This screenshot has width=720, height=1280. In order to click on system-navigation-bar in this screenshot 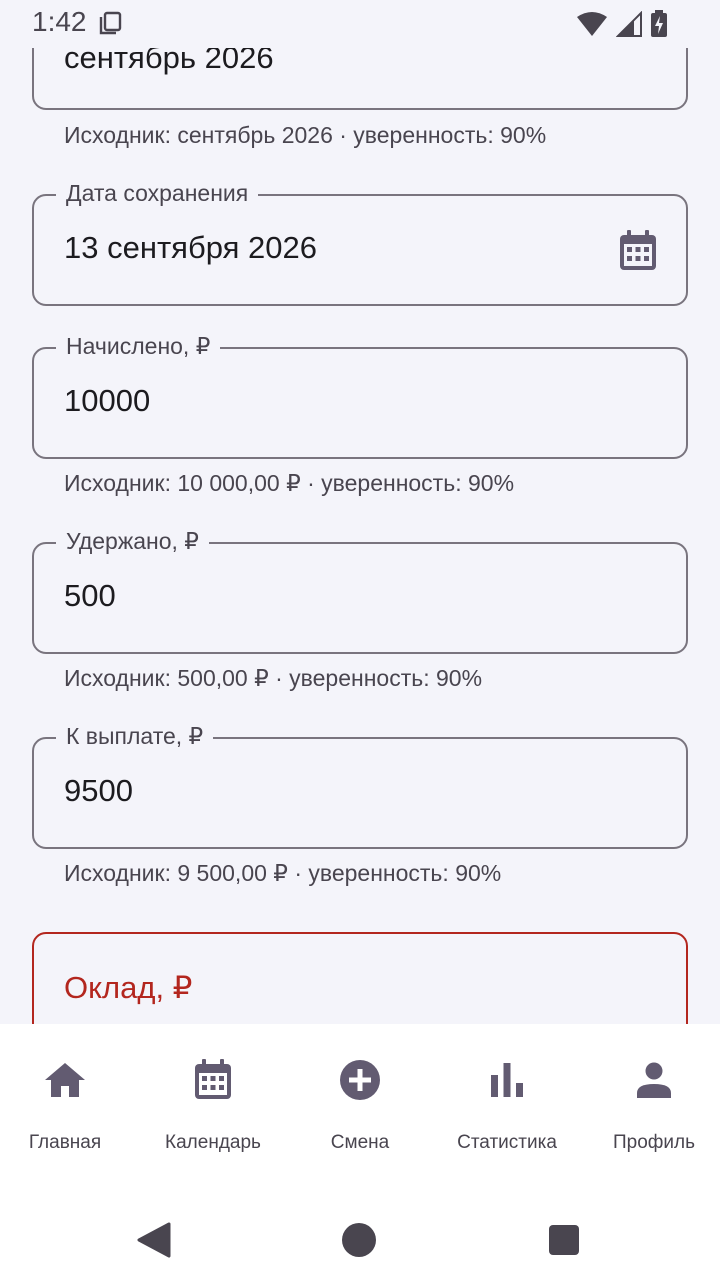, I will do `click(360, 1240)`.